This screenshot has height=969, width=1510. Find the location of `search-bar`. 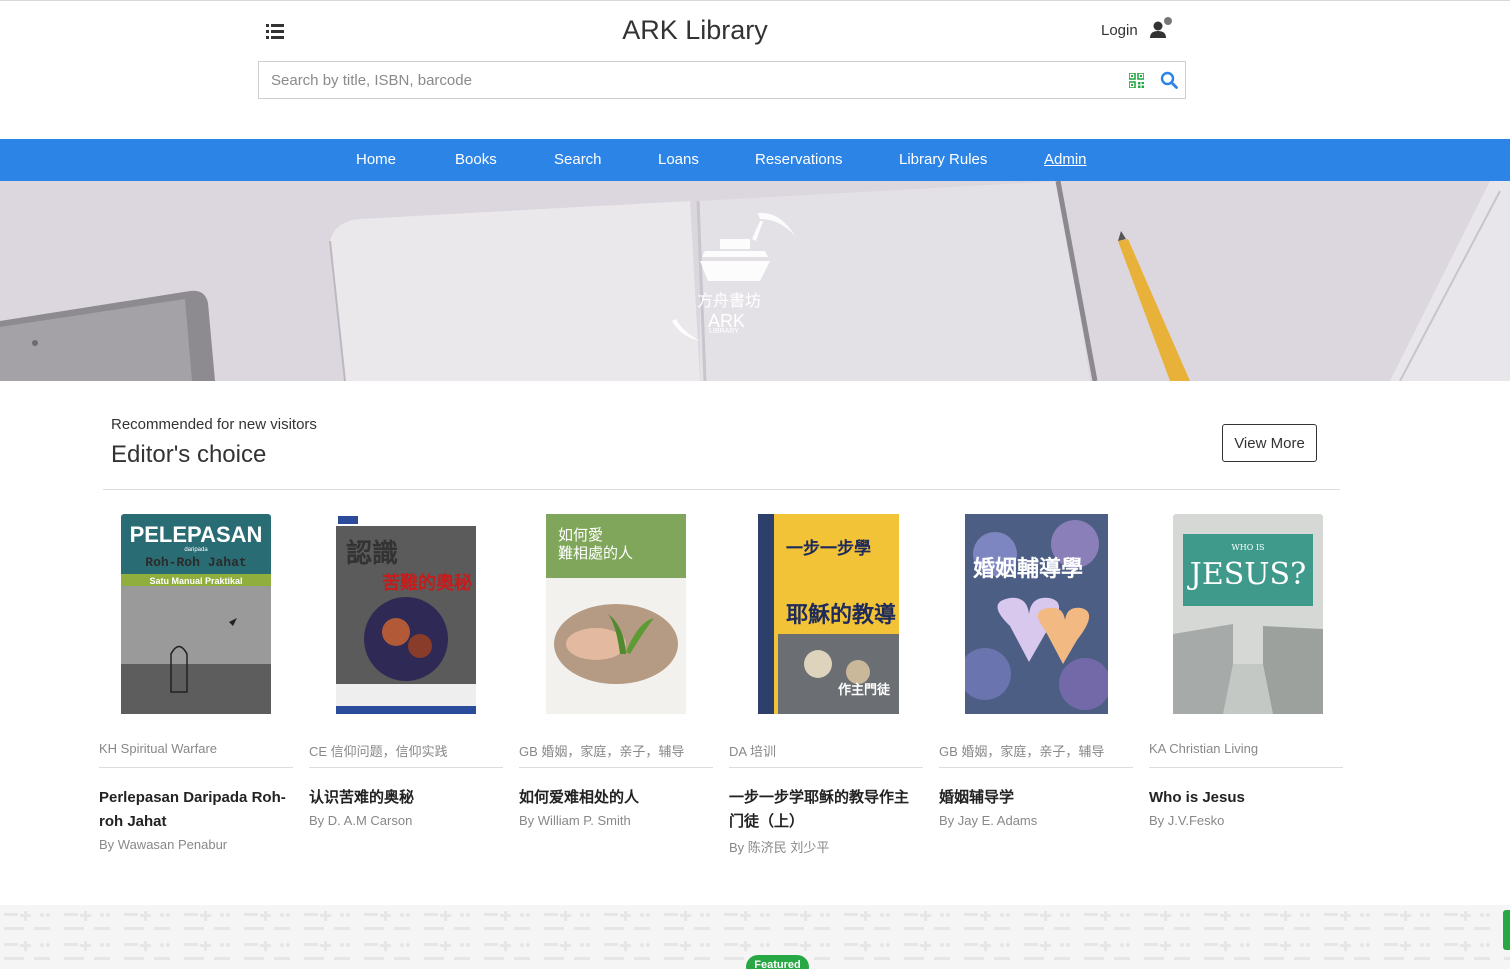

search-bar is located at coordinates (722, 80).